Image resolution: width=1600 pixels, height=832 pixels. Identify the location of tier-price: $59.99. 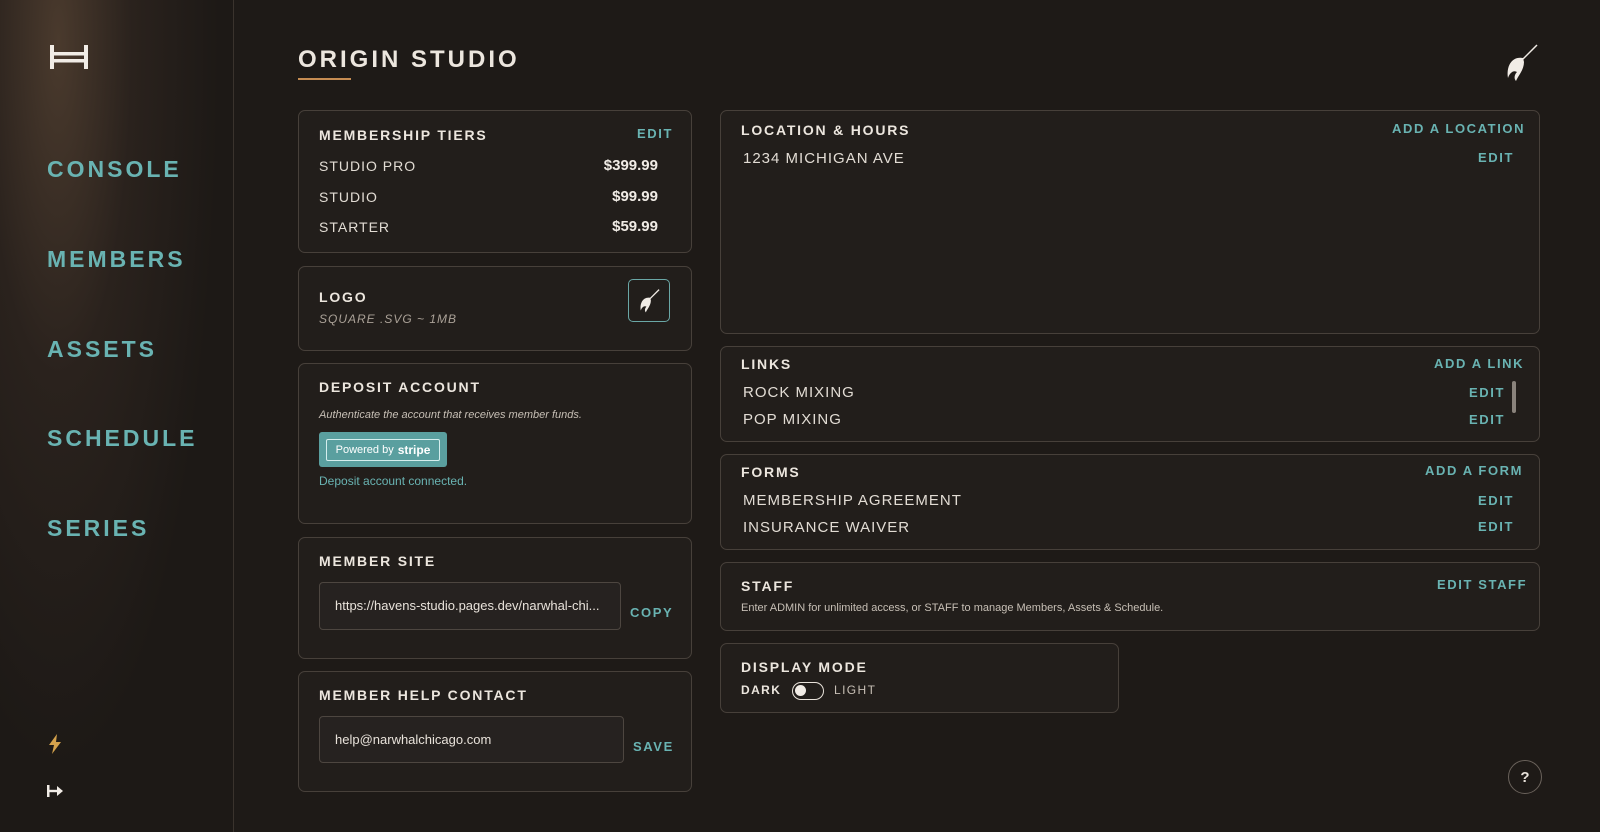
(635, 226).